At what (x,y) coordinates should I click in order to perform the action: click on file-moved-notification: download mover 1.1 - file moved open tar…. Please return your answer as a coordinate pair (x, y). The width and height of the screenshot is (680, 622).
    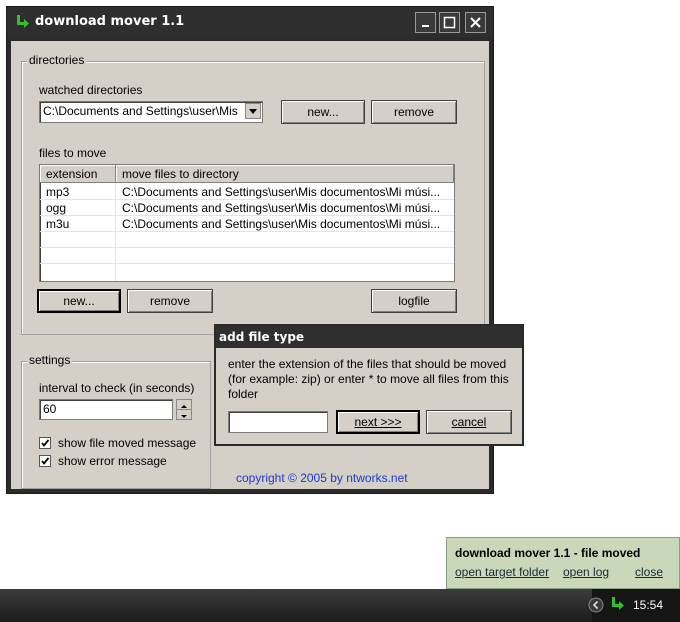
    Looking at the image, I should click on (563, 563).